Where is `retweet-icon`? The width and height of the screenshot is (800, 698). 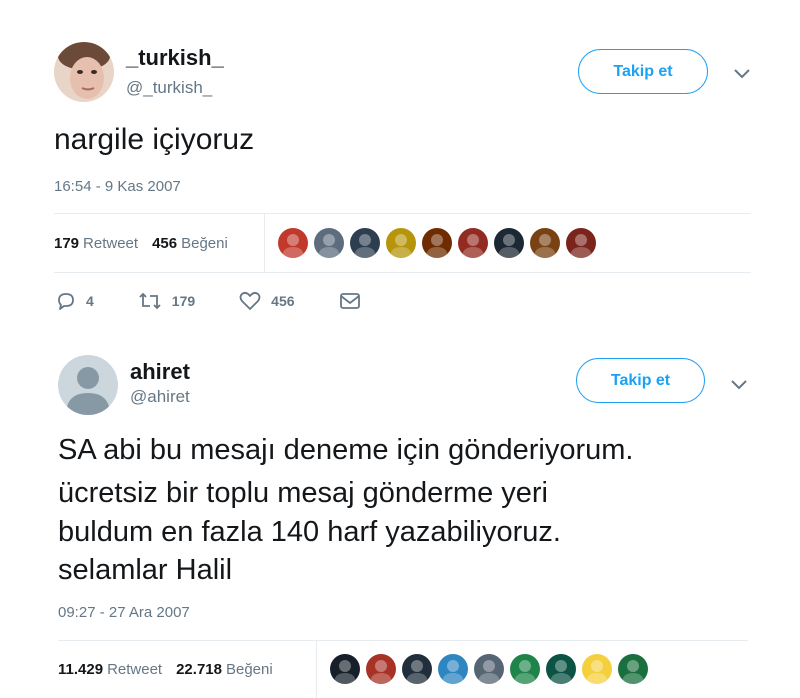
retweet-icon is located at coordinates (150, 301).